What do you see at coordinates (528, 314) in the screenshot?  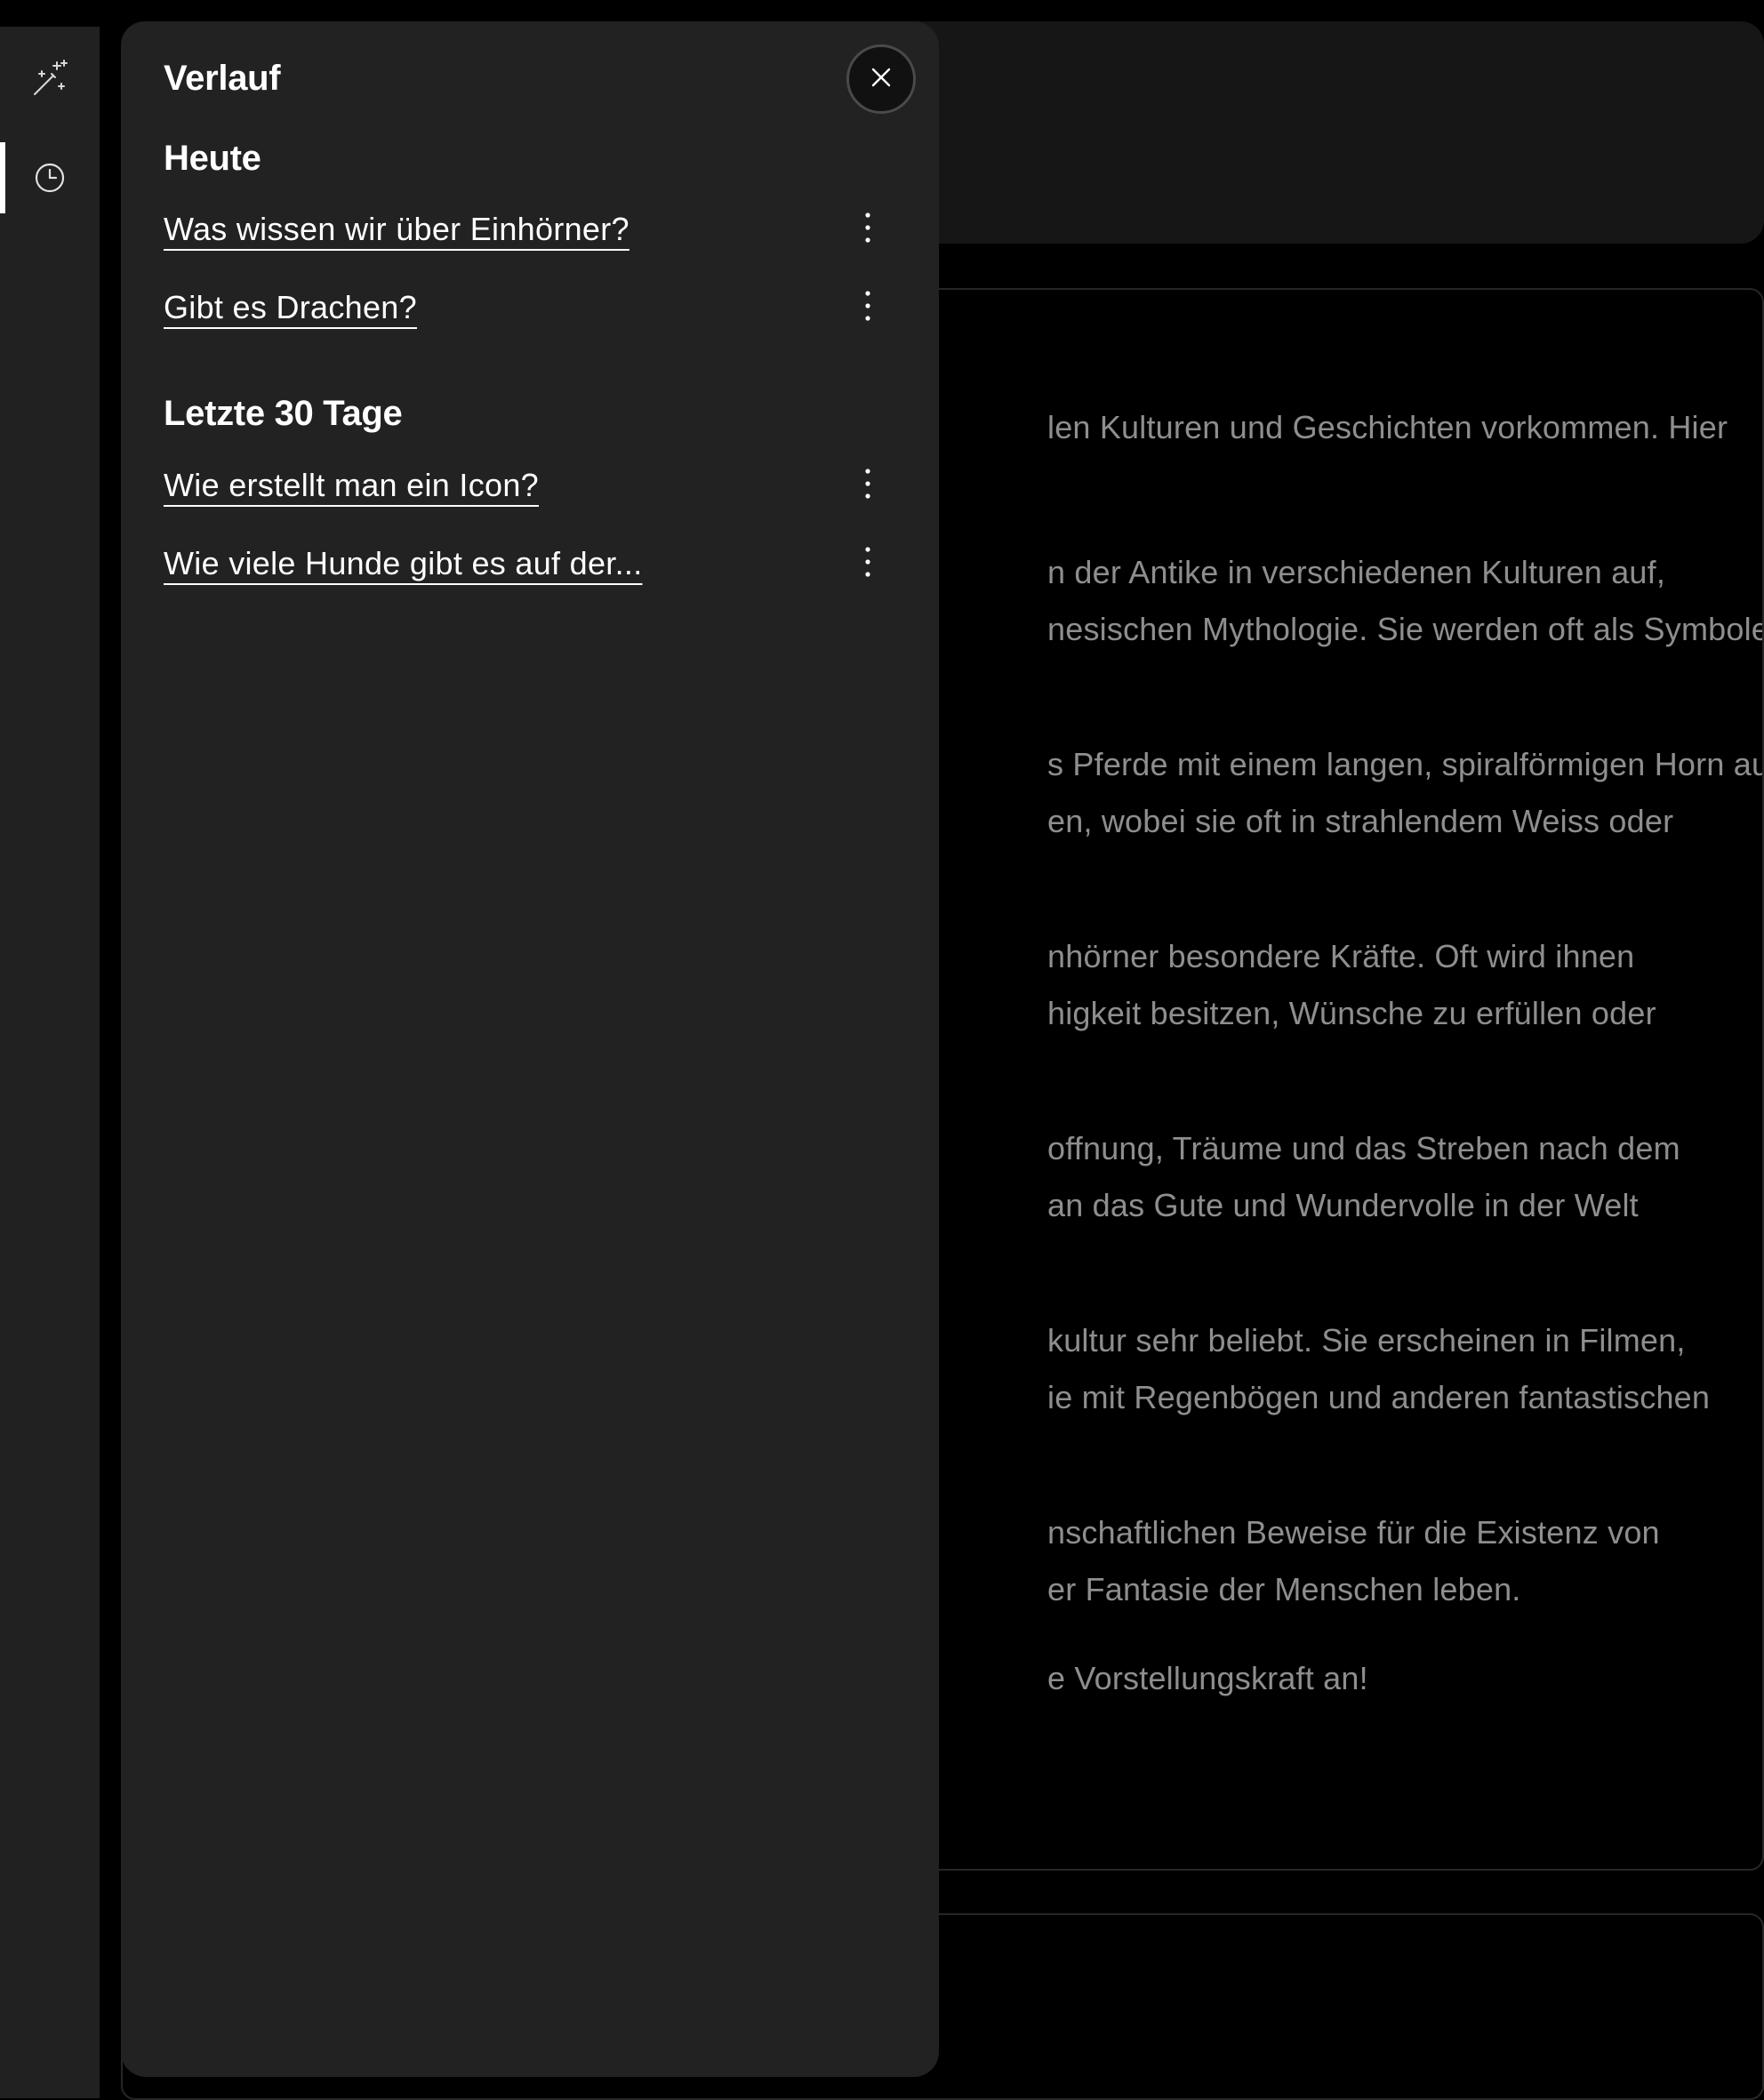 I see `history-item: Gibt es Drachen?` at bounding box center [528, 314].